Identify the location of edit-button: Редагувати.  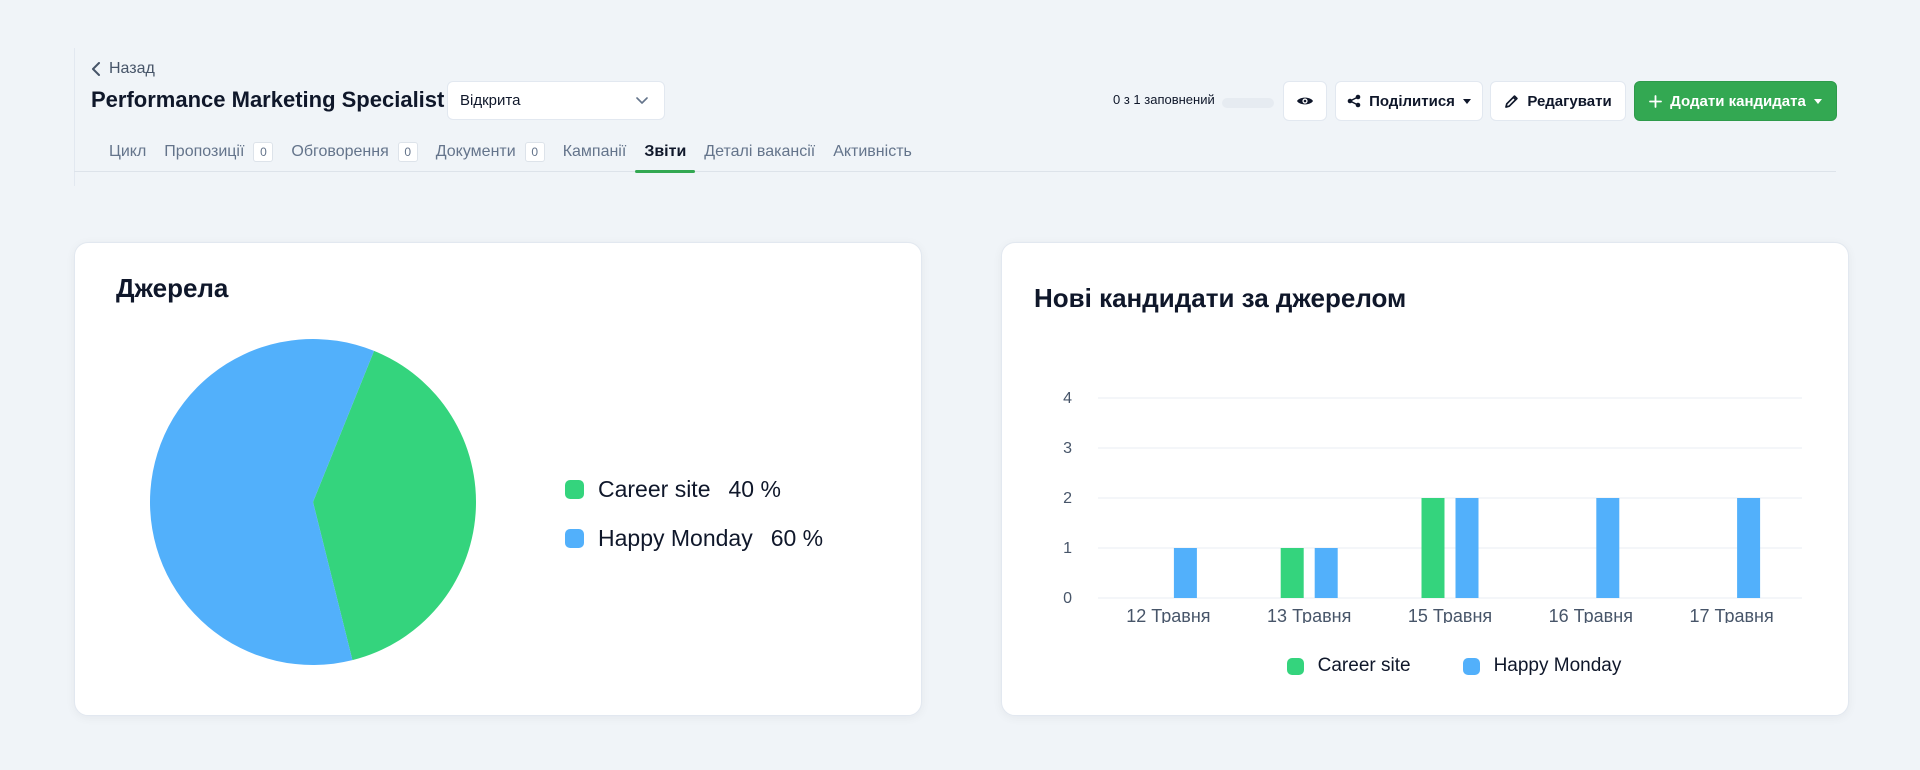
(1558, 101).